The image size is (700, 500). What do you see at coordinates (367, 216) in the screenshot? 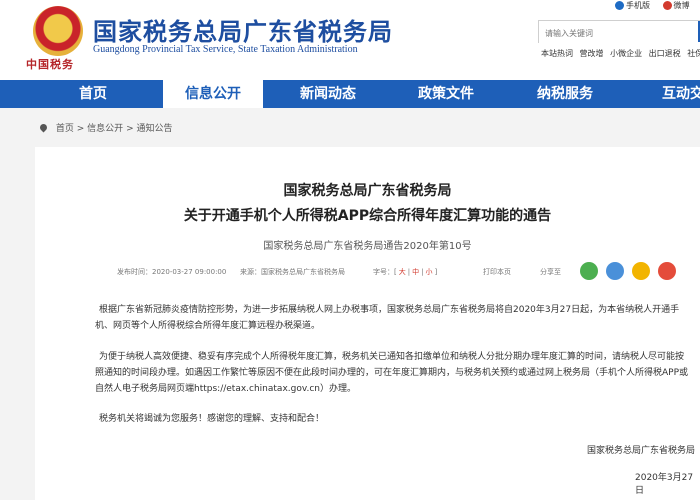
I see `article-title-line2: 关于开通手机个人所得税APP综合所得年度汇算功能的通告` at bounding box center [367, 216].